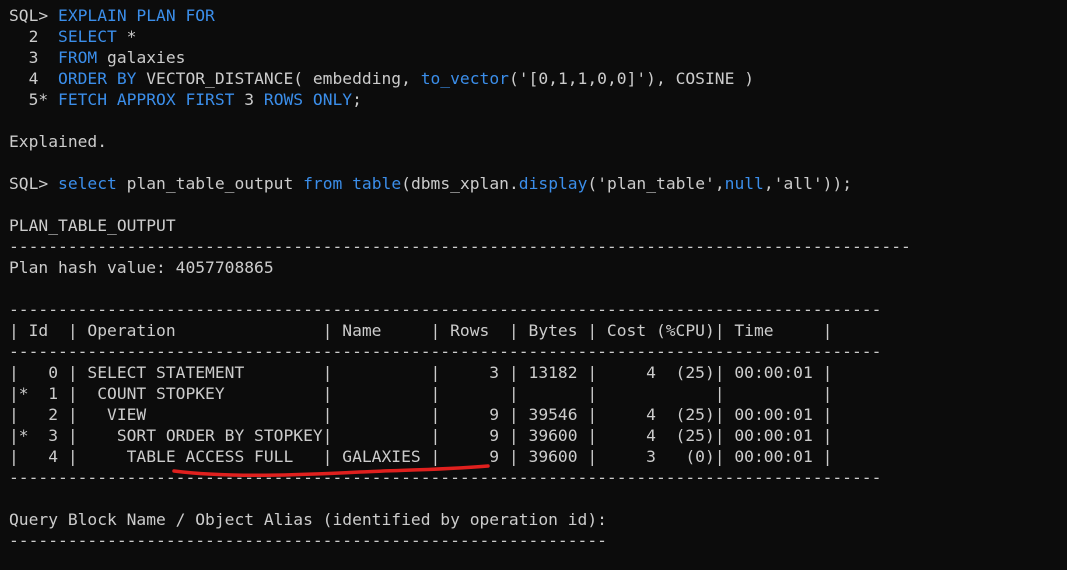  I want to click on terminal-text: ,'all'));, so click(808, 183).